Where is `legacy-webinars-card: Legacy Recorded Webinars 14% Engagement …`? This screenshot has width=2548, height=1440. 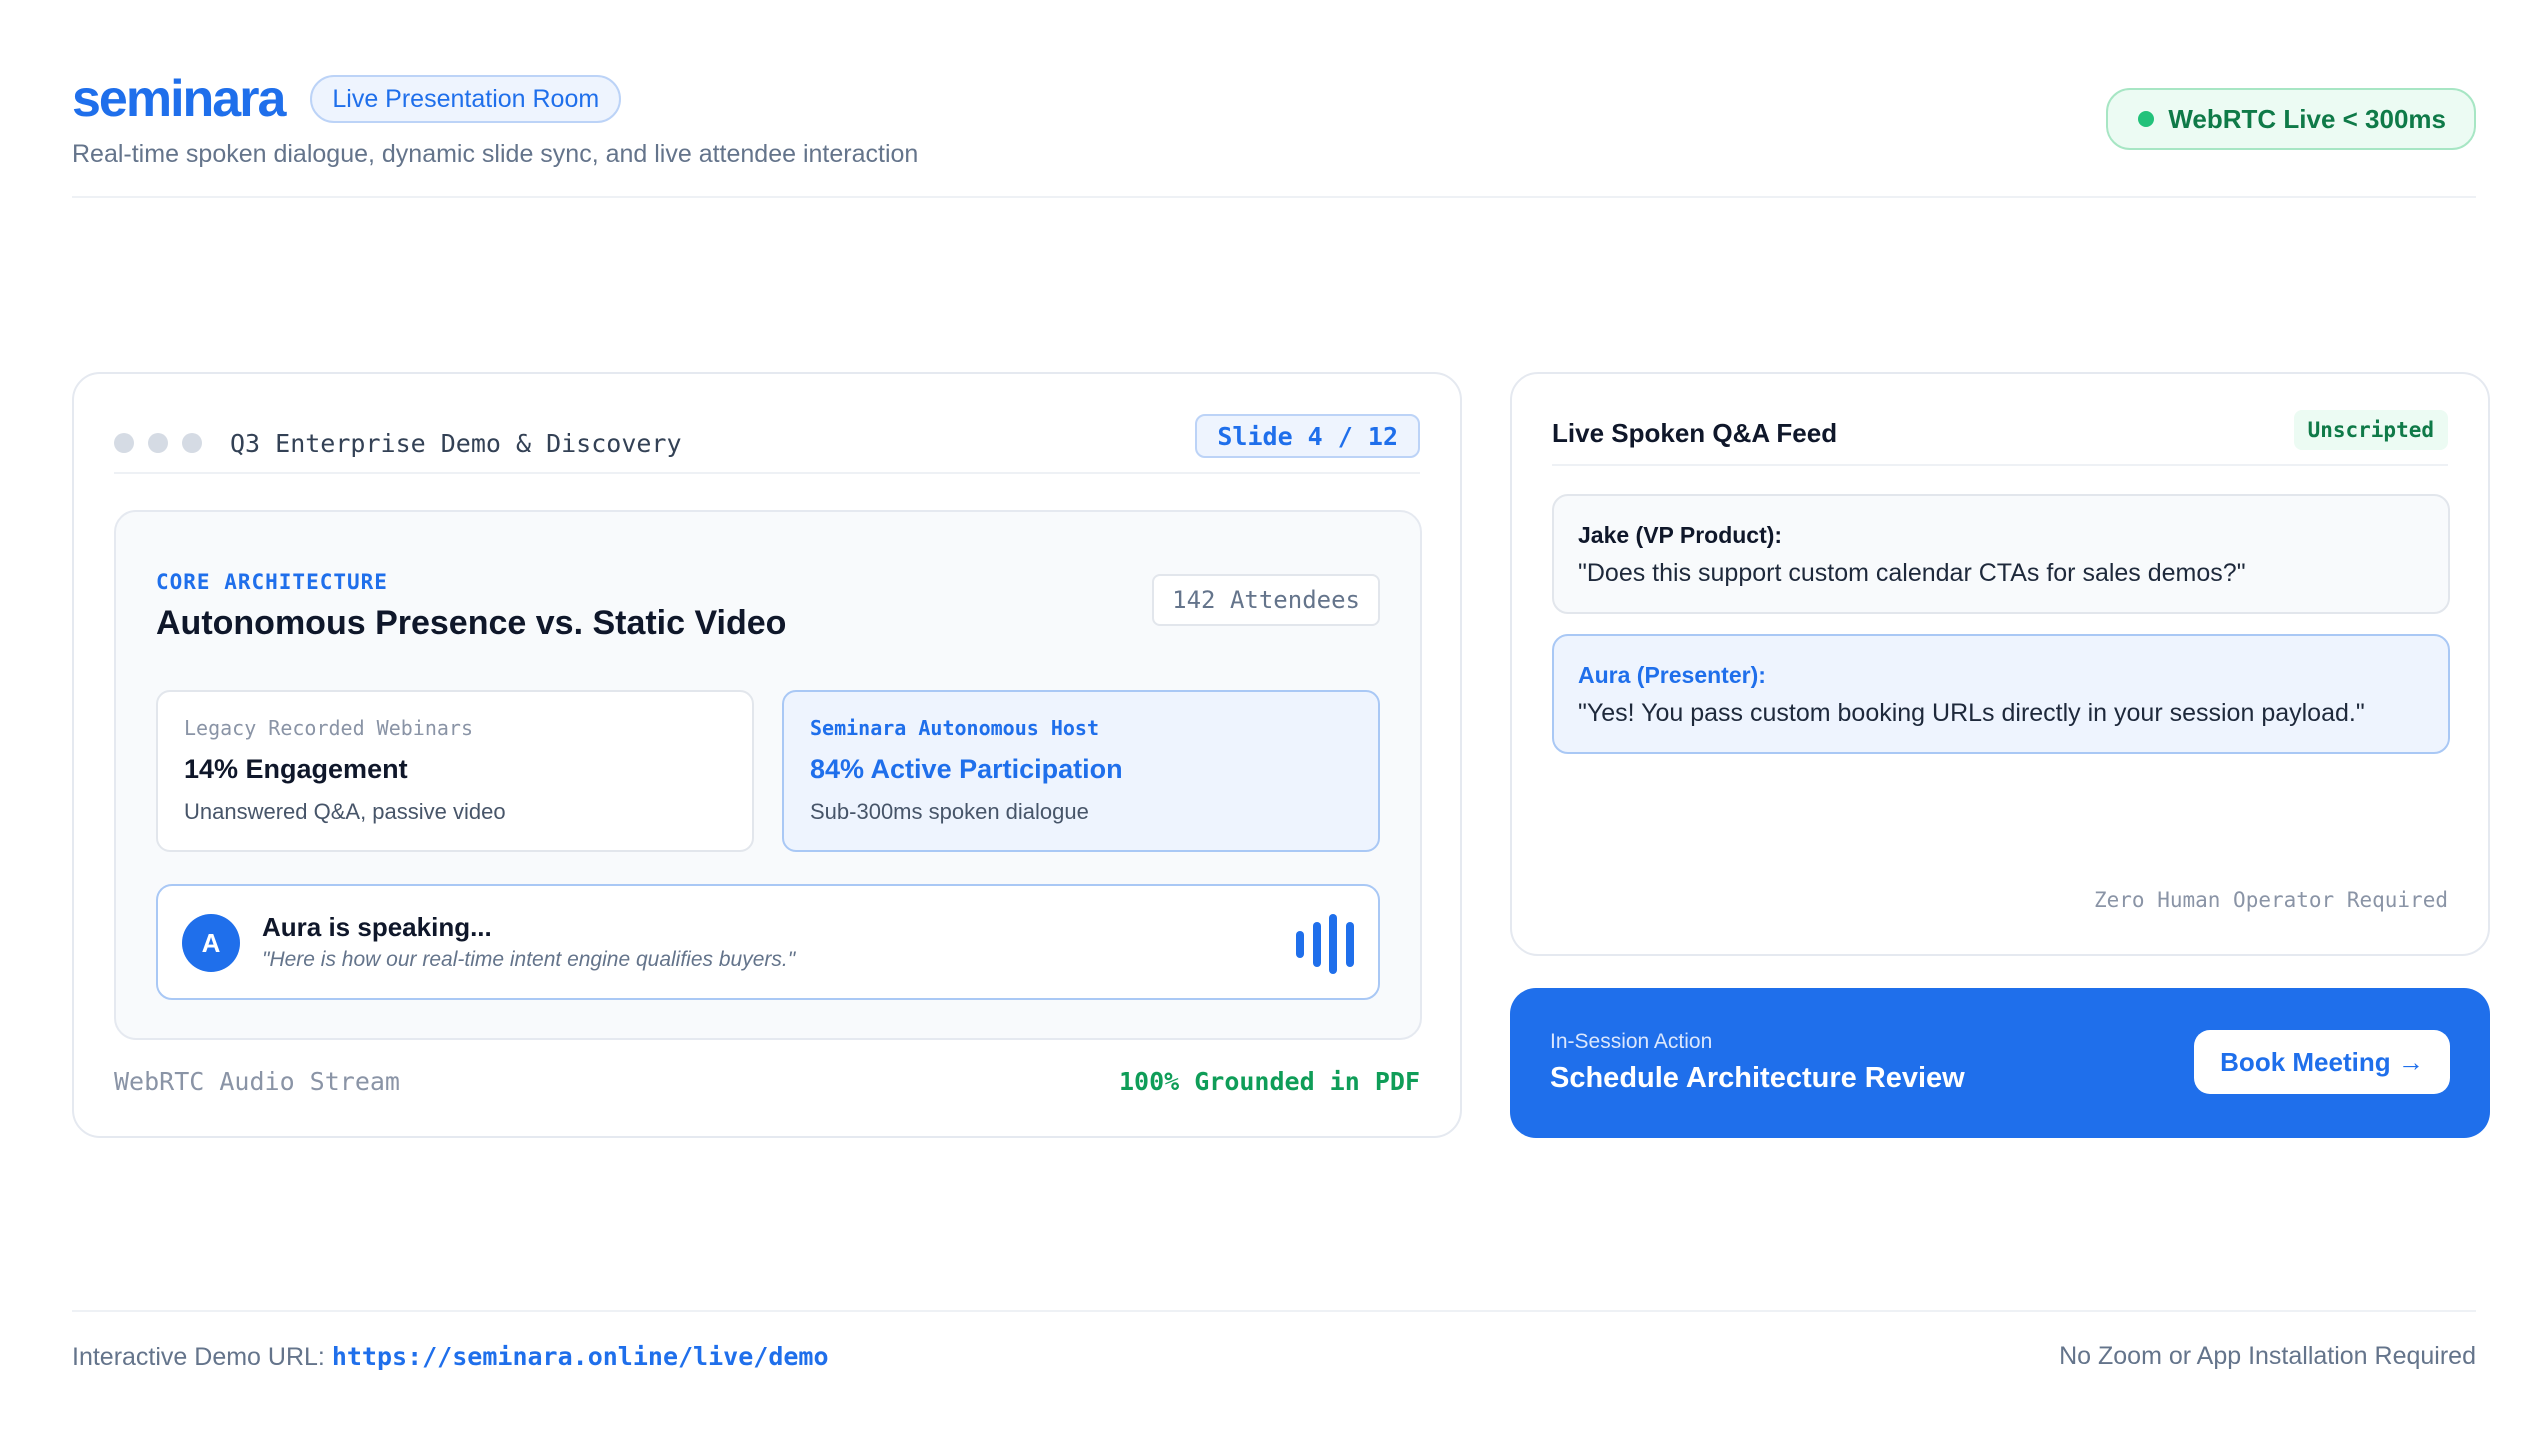
legacy-webinars-card: Legacy Recorded Webinars 14% Engagement … is located at coordinates (455, 771).